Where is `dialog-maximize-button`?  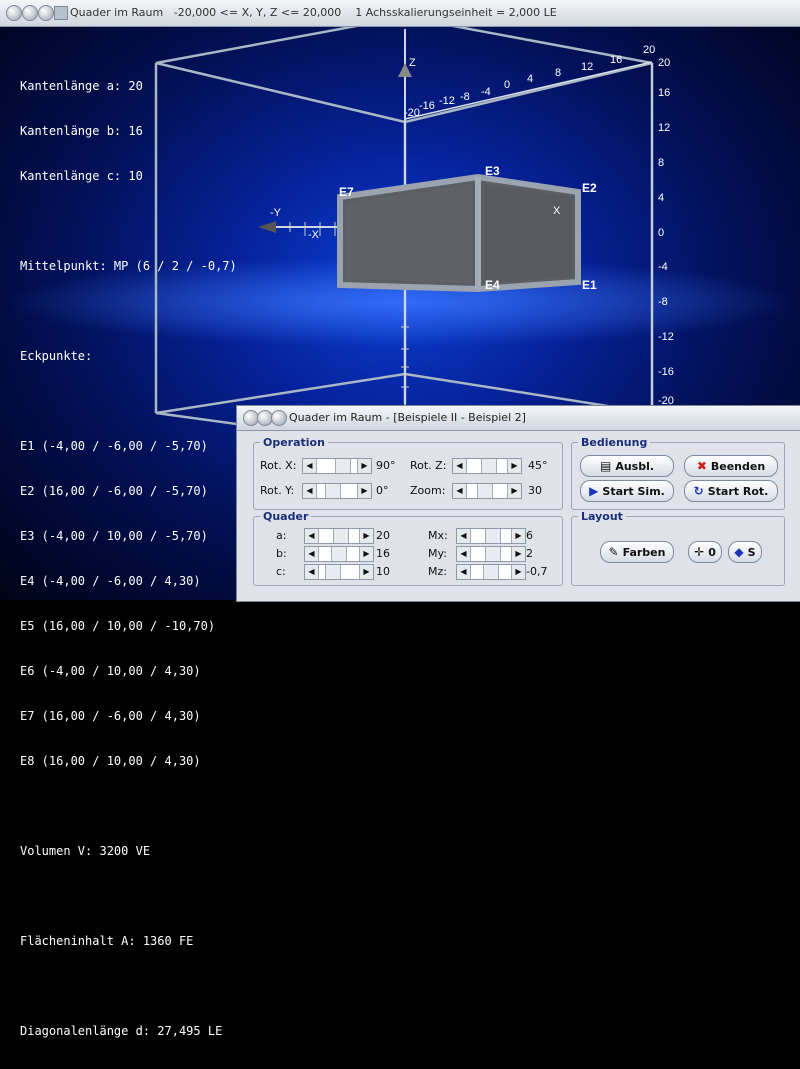
dialog-maximize-button is located at coordinates (279, 418).